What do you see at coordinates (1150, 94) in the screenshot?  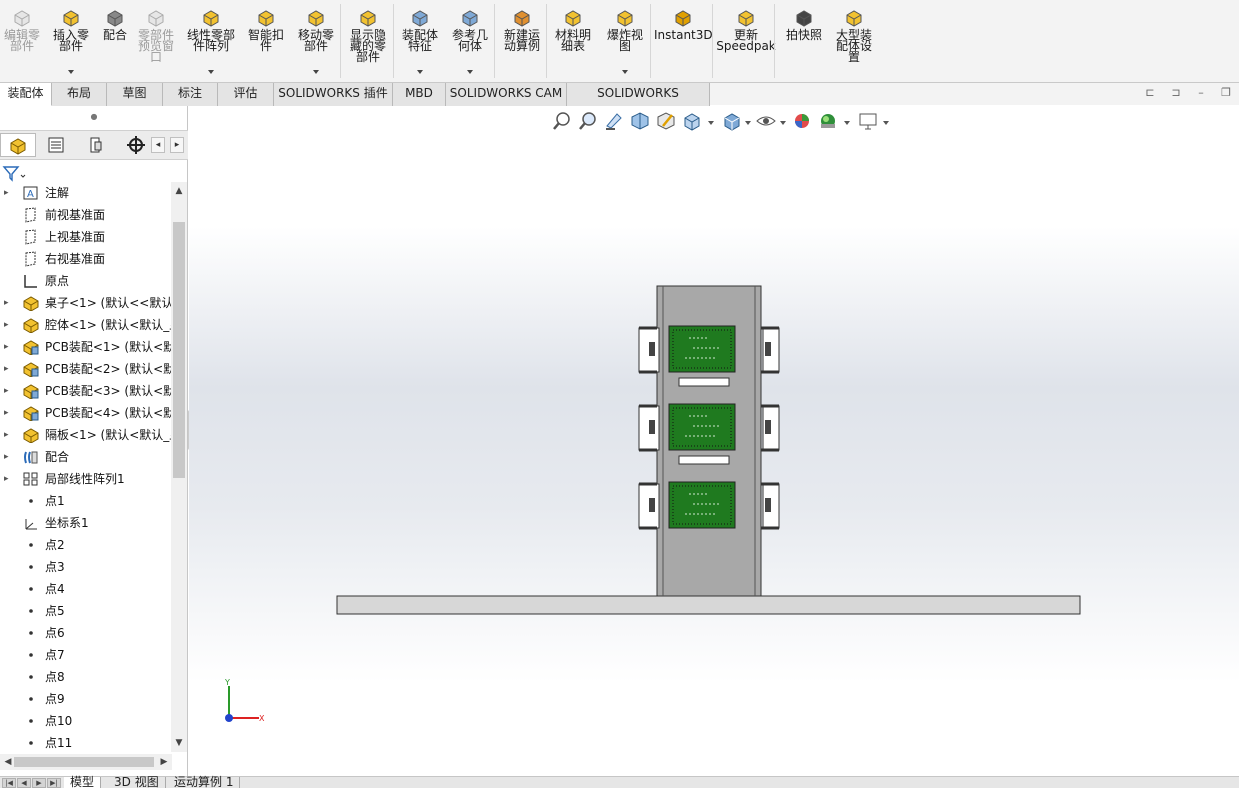 I see `restore-left-icon: ⊏` at bounding box center [1150, 94].